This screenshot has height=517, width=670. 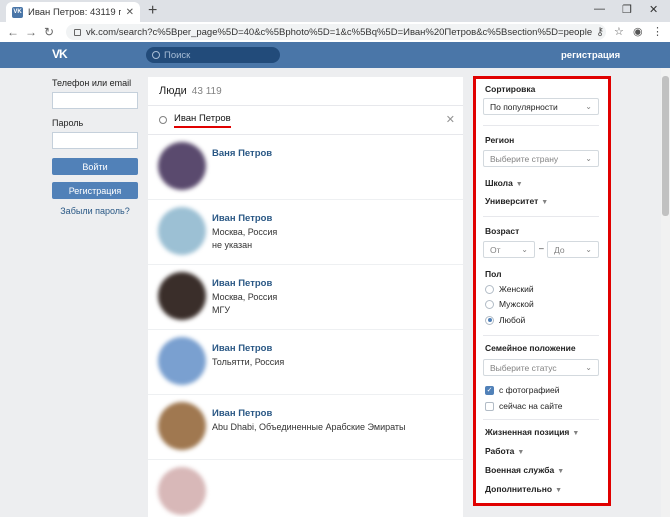 I want to click on list-item: Иван Петров Тольятти, Россия, so click(x=305, y=362).